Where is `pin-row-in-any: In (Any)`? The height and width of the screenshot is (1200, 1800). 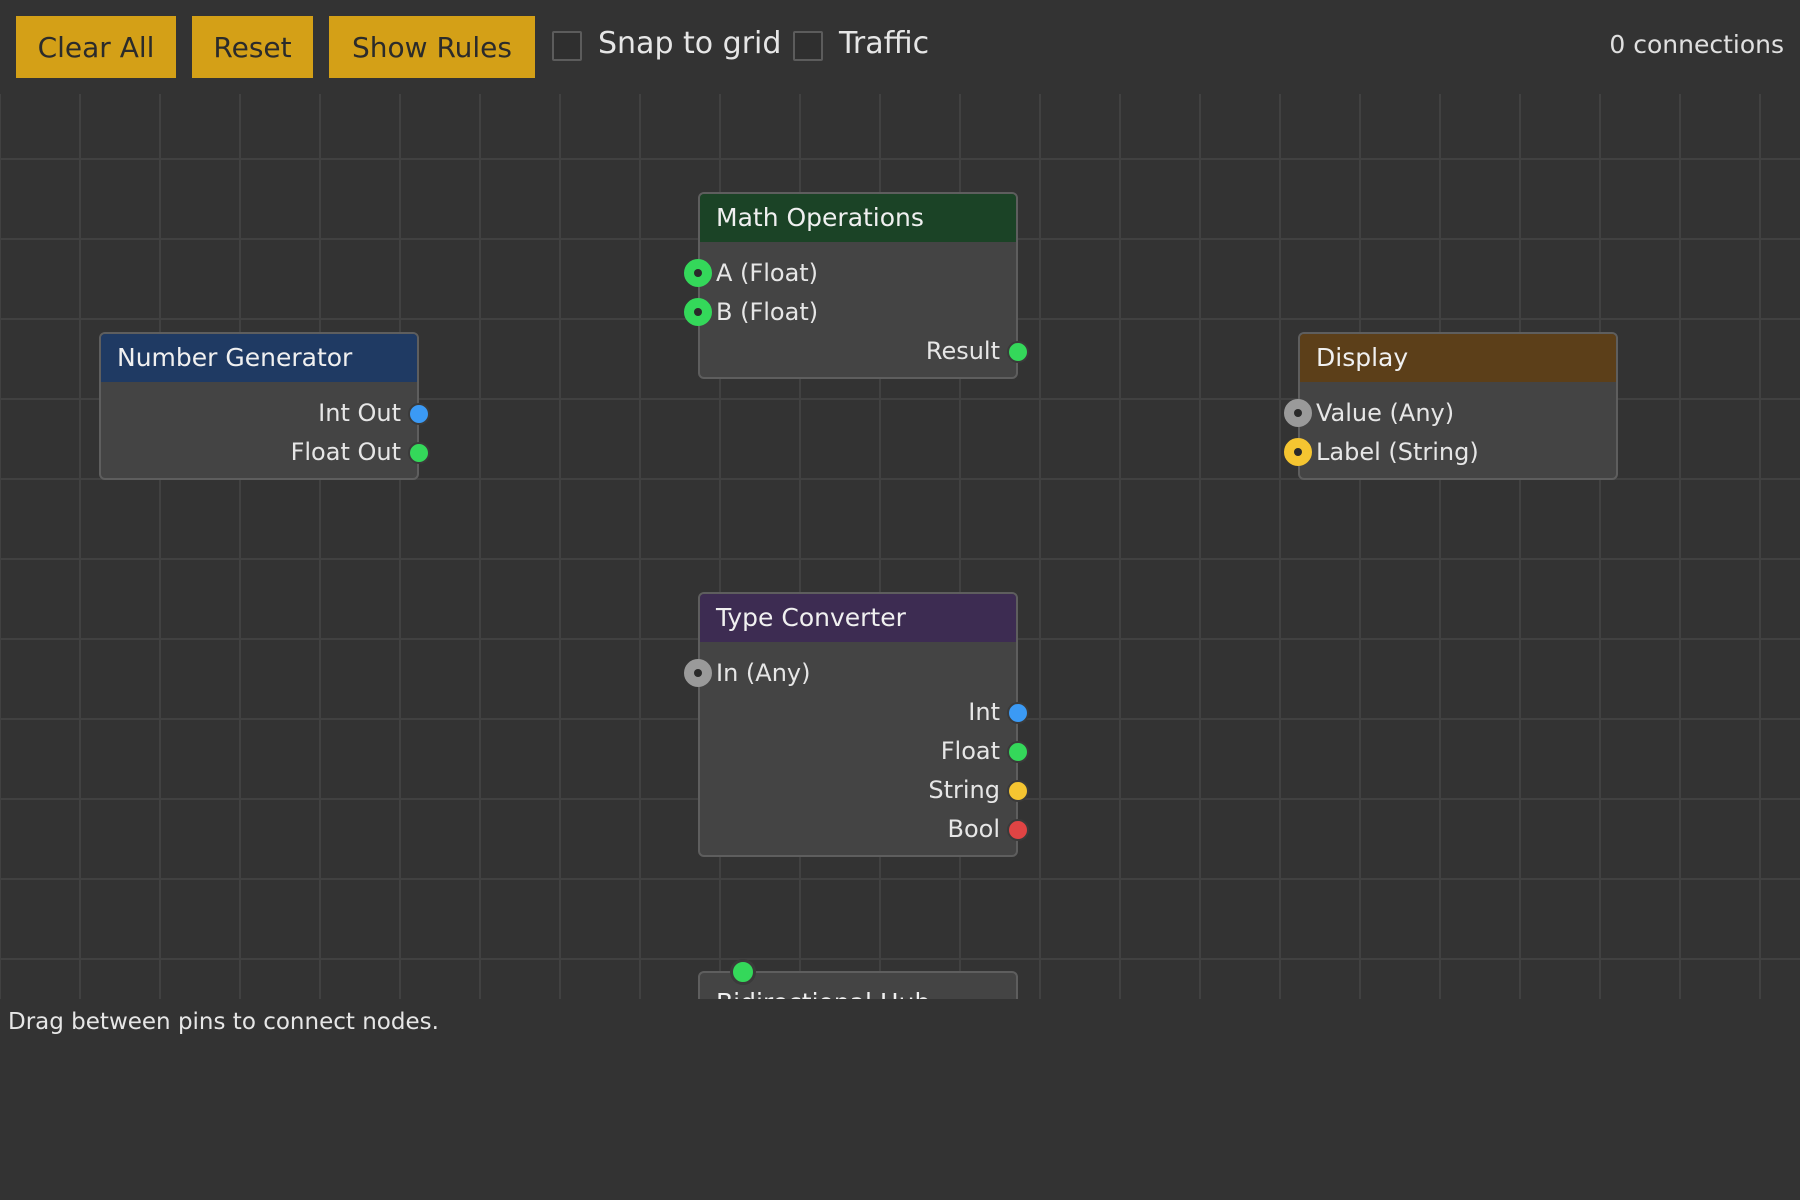
pin-row-in-any: In (Any) is located at coordinates (850, 672).